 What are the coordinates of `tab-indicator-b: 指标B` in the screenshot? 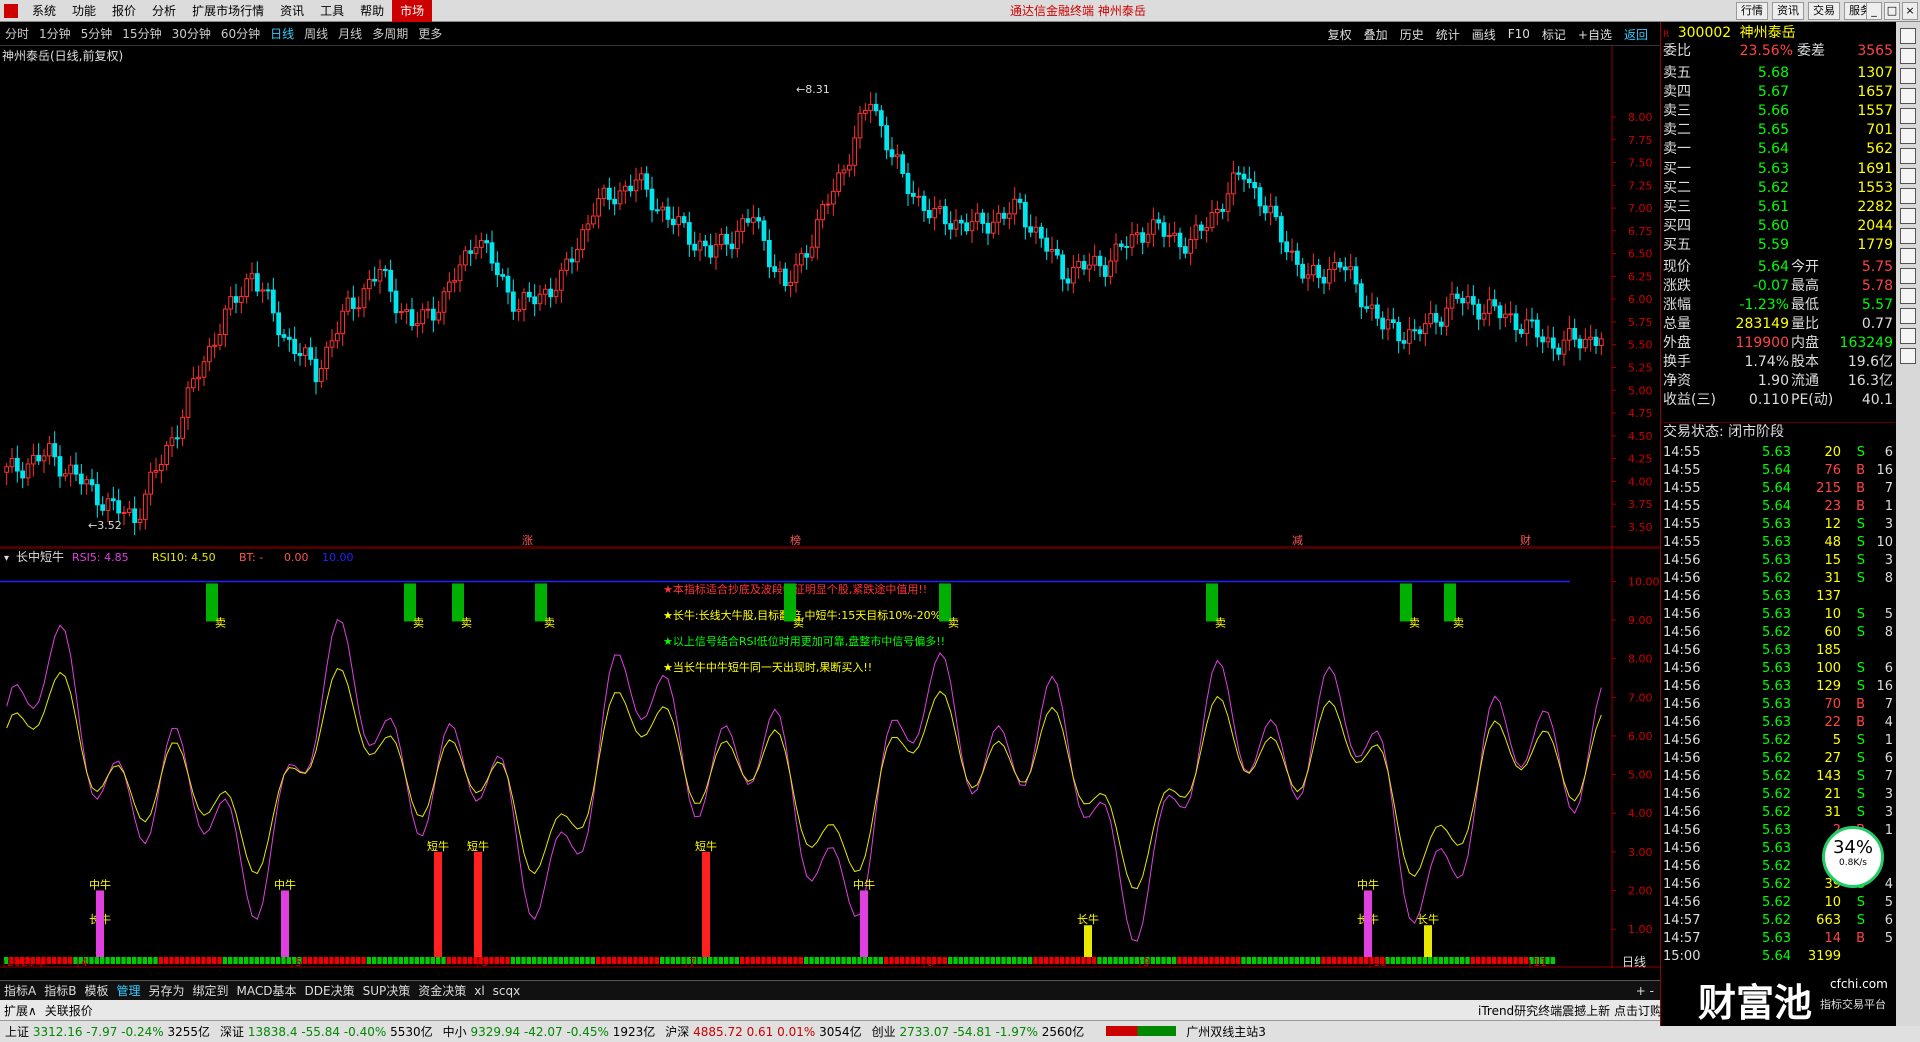 It's located at (60, 990).